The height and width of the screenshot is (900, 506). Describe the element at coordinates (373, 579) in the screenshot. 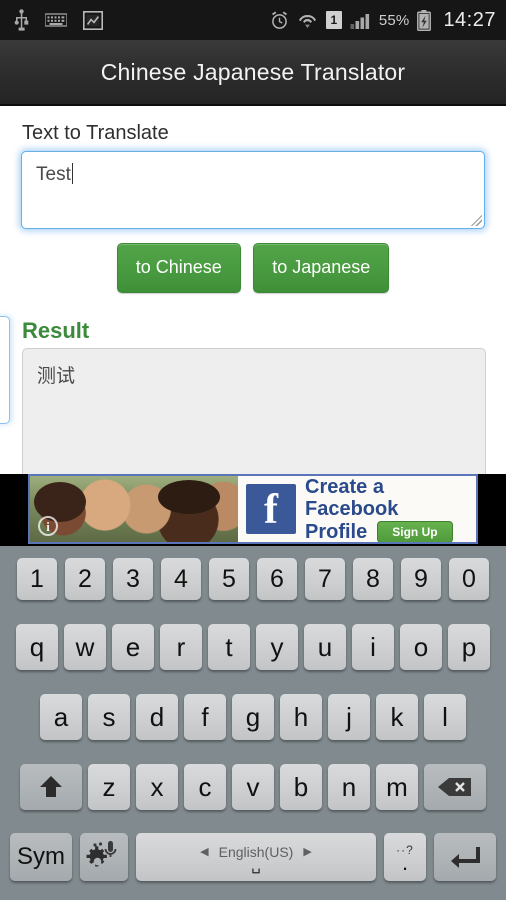

I see `key-8: 8` at that location.